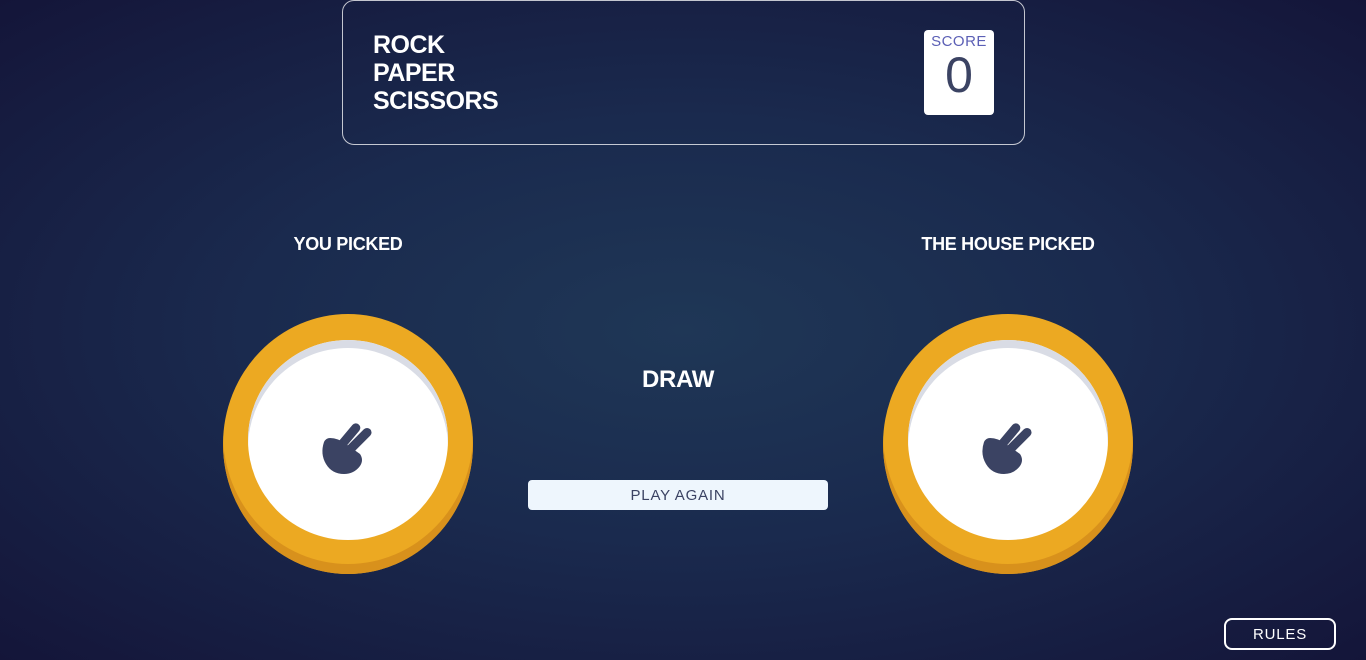 This screenshot has height=660, width=1366. I want to click on title-line-rock: ROCK, so click(409, 45).